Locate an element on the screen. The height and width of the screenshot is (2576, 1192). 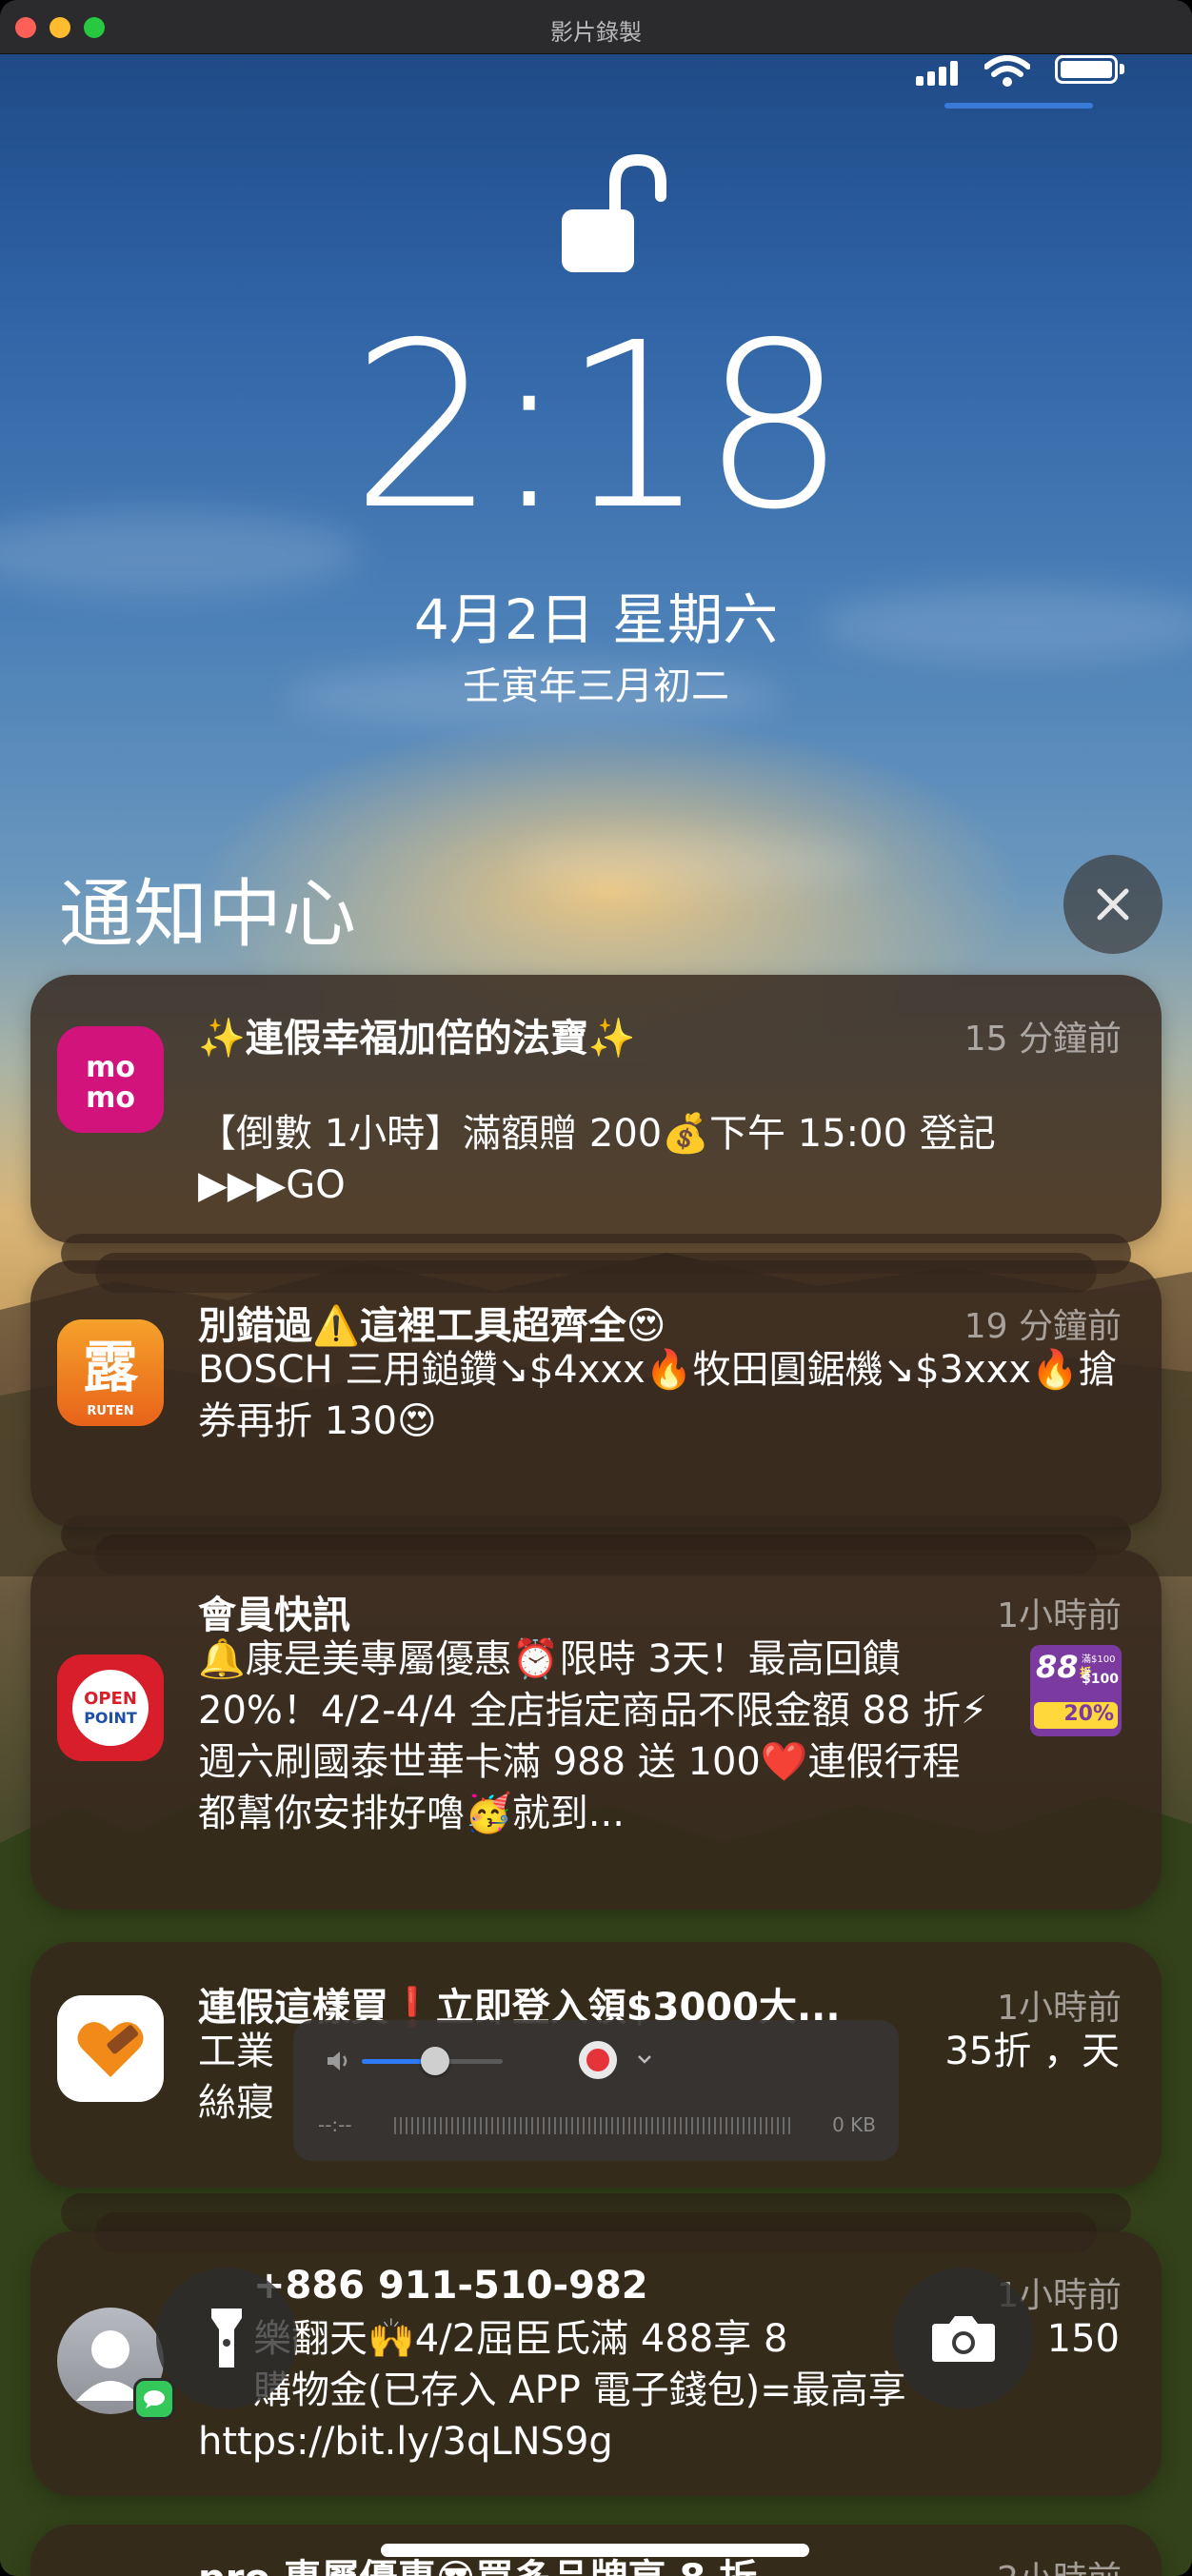
home-indicator is located at coordinates (595, 2550).